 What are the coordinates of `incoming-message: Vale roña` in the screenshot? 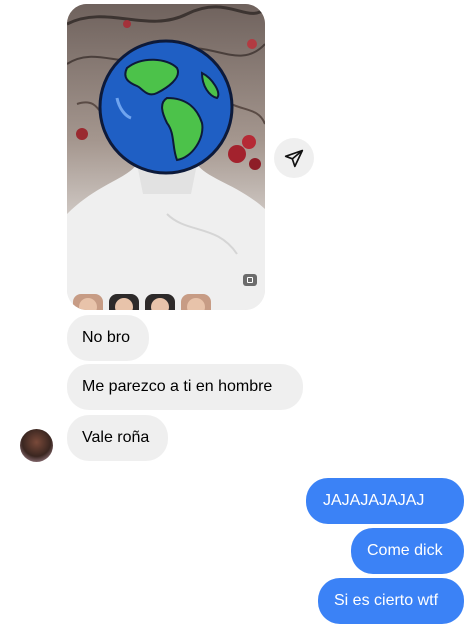 It's located at (117, 438).